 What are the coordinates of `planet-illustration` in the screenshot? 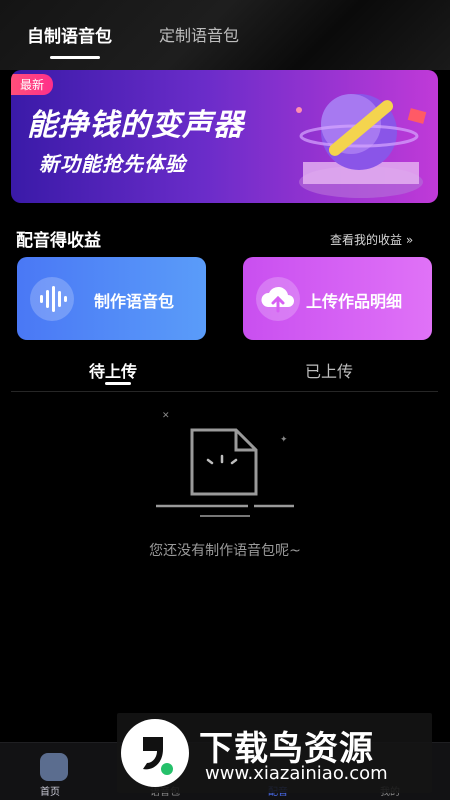 It's located at (361, 146).